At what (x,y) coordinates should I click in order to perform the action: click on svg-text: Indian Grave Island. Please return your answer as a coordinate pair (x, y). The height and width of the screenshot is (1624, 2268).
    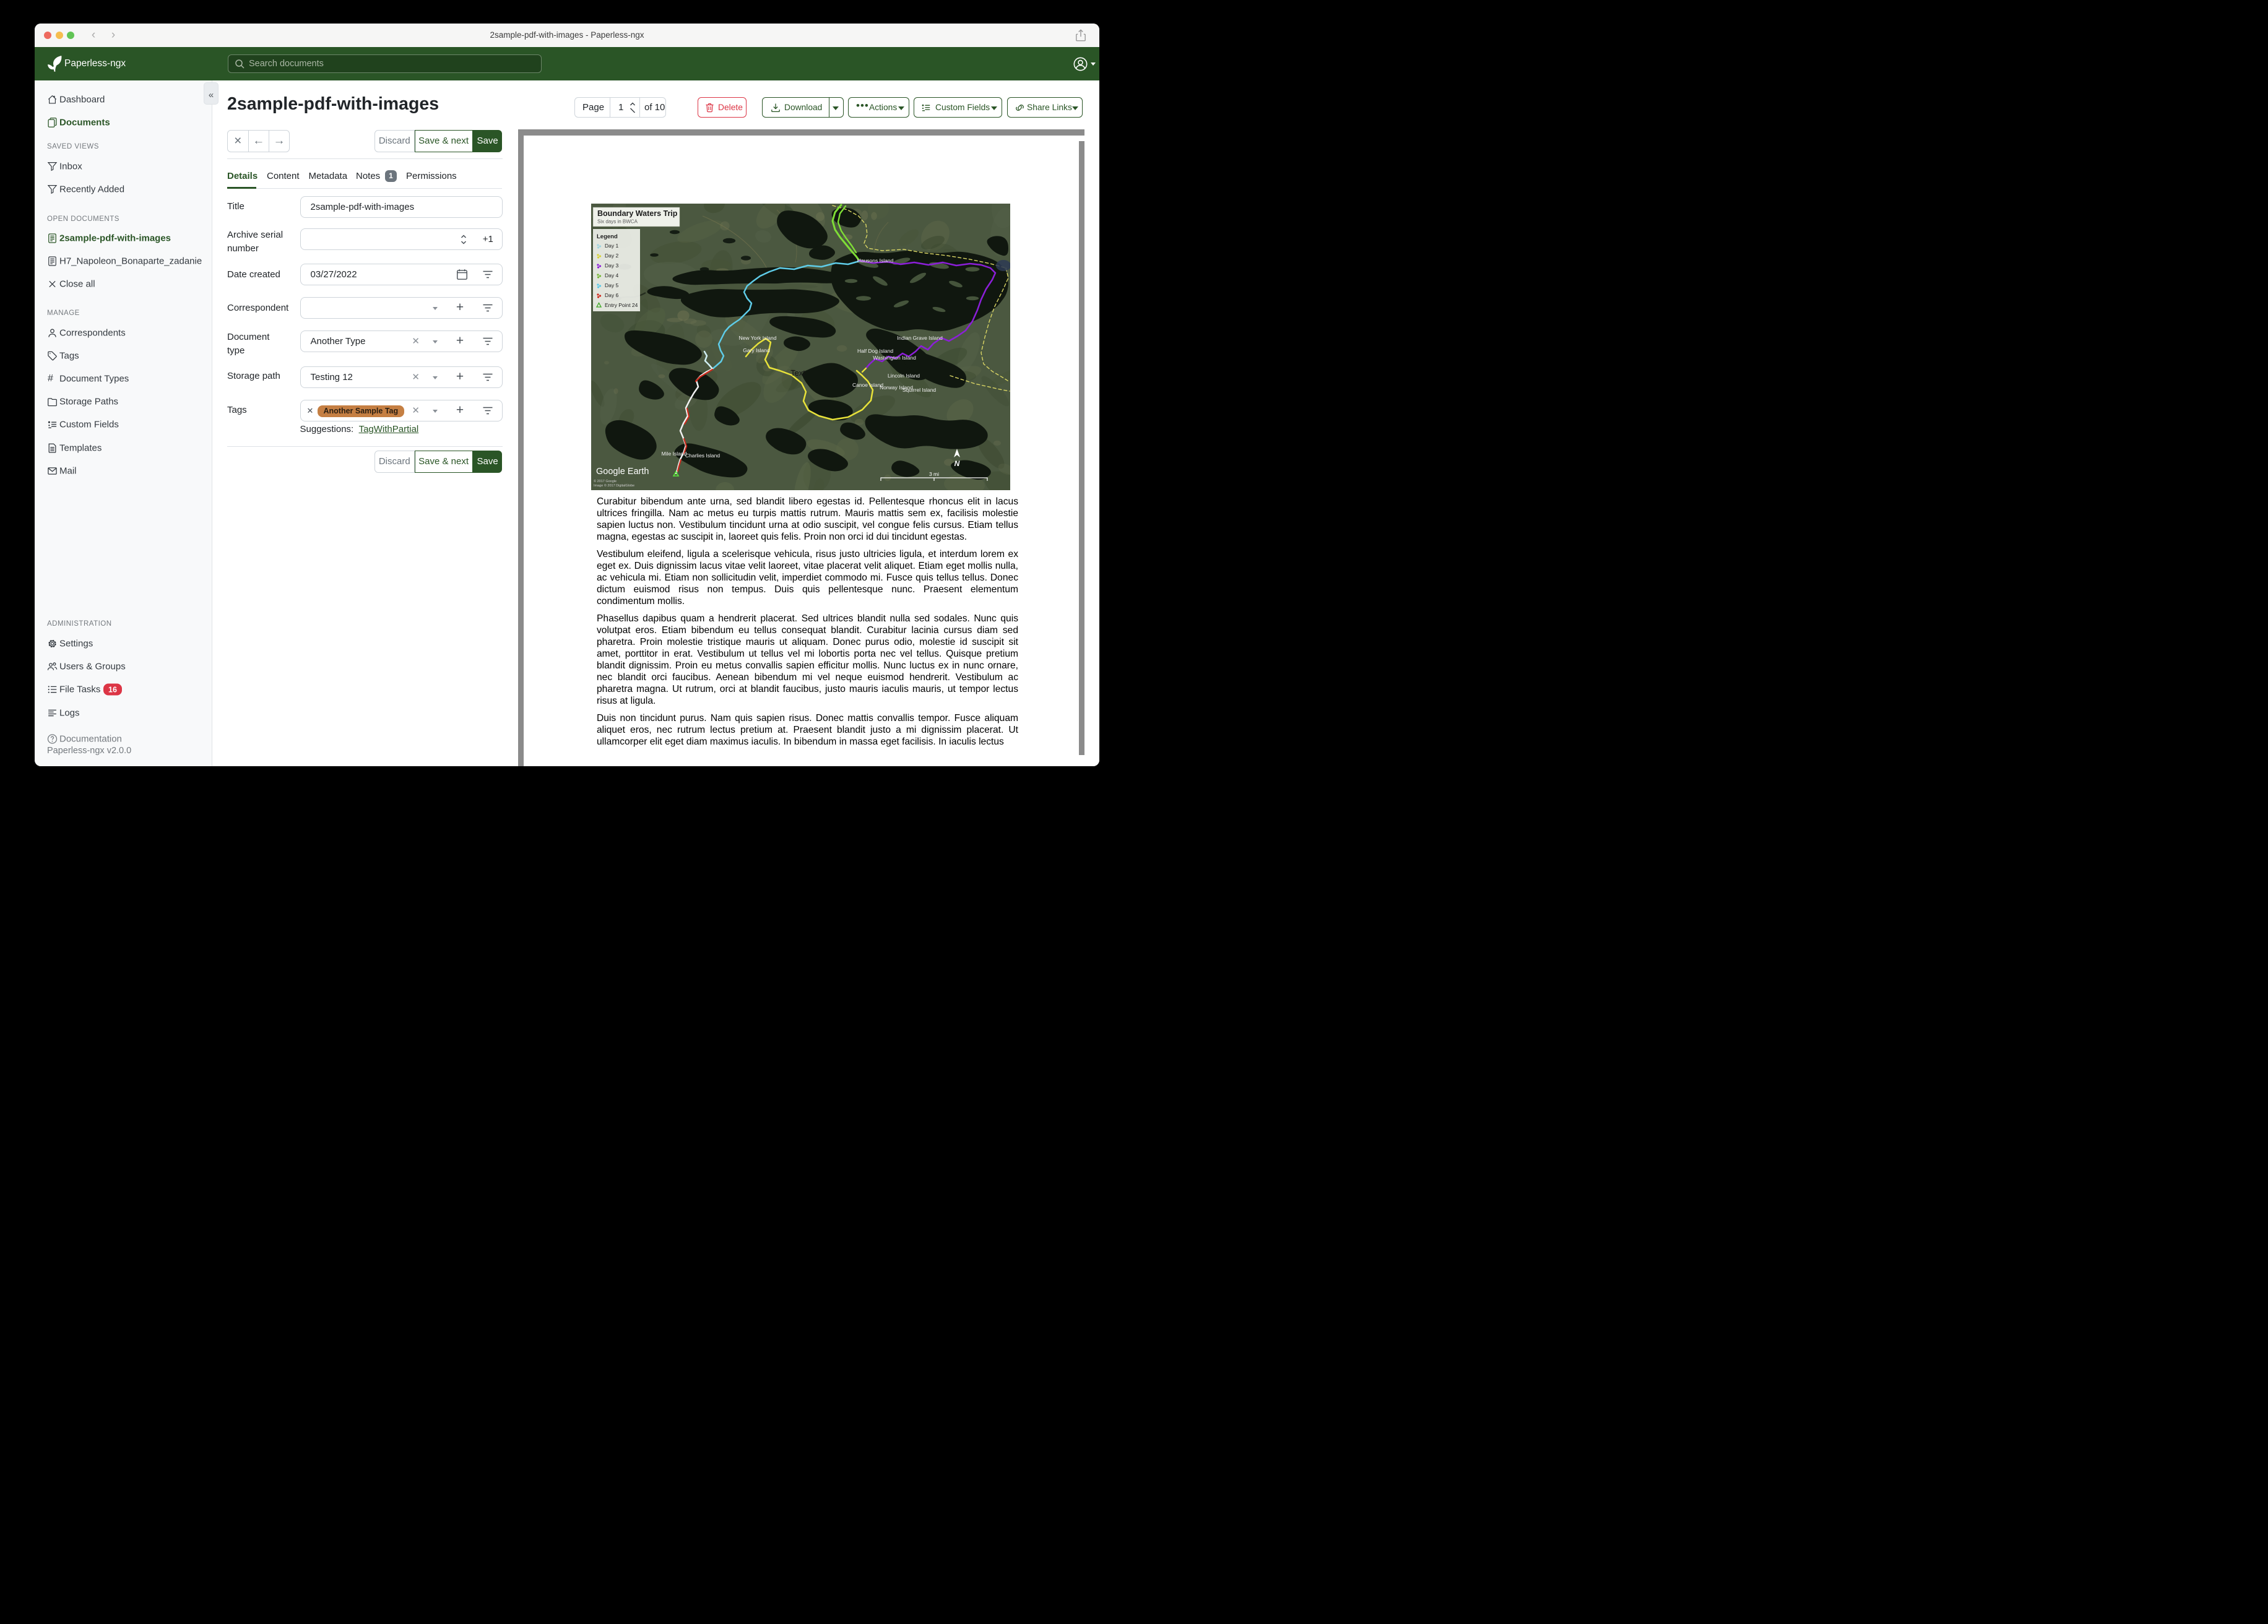
    Looking at the image, I should click on (920, 338).